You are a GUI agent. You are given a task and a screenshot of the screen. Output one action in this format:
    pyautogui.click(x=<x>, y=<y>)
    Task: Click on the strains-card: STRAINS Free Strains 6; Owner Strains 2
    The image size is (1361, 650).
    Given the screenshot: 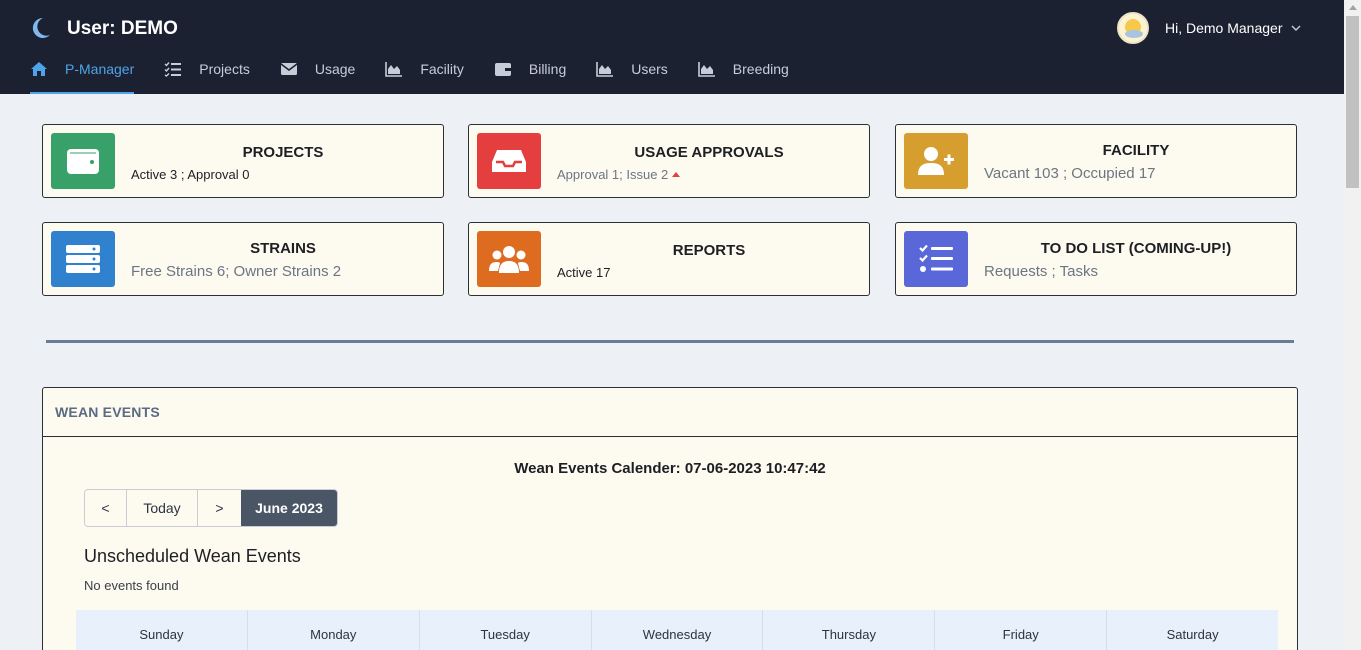 What is the action you would take?
    pyautogui.click(x=243, y=259)
    